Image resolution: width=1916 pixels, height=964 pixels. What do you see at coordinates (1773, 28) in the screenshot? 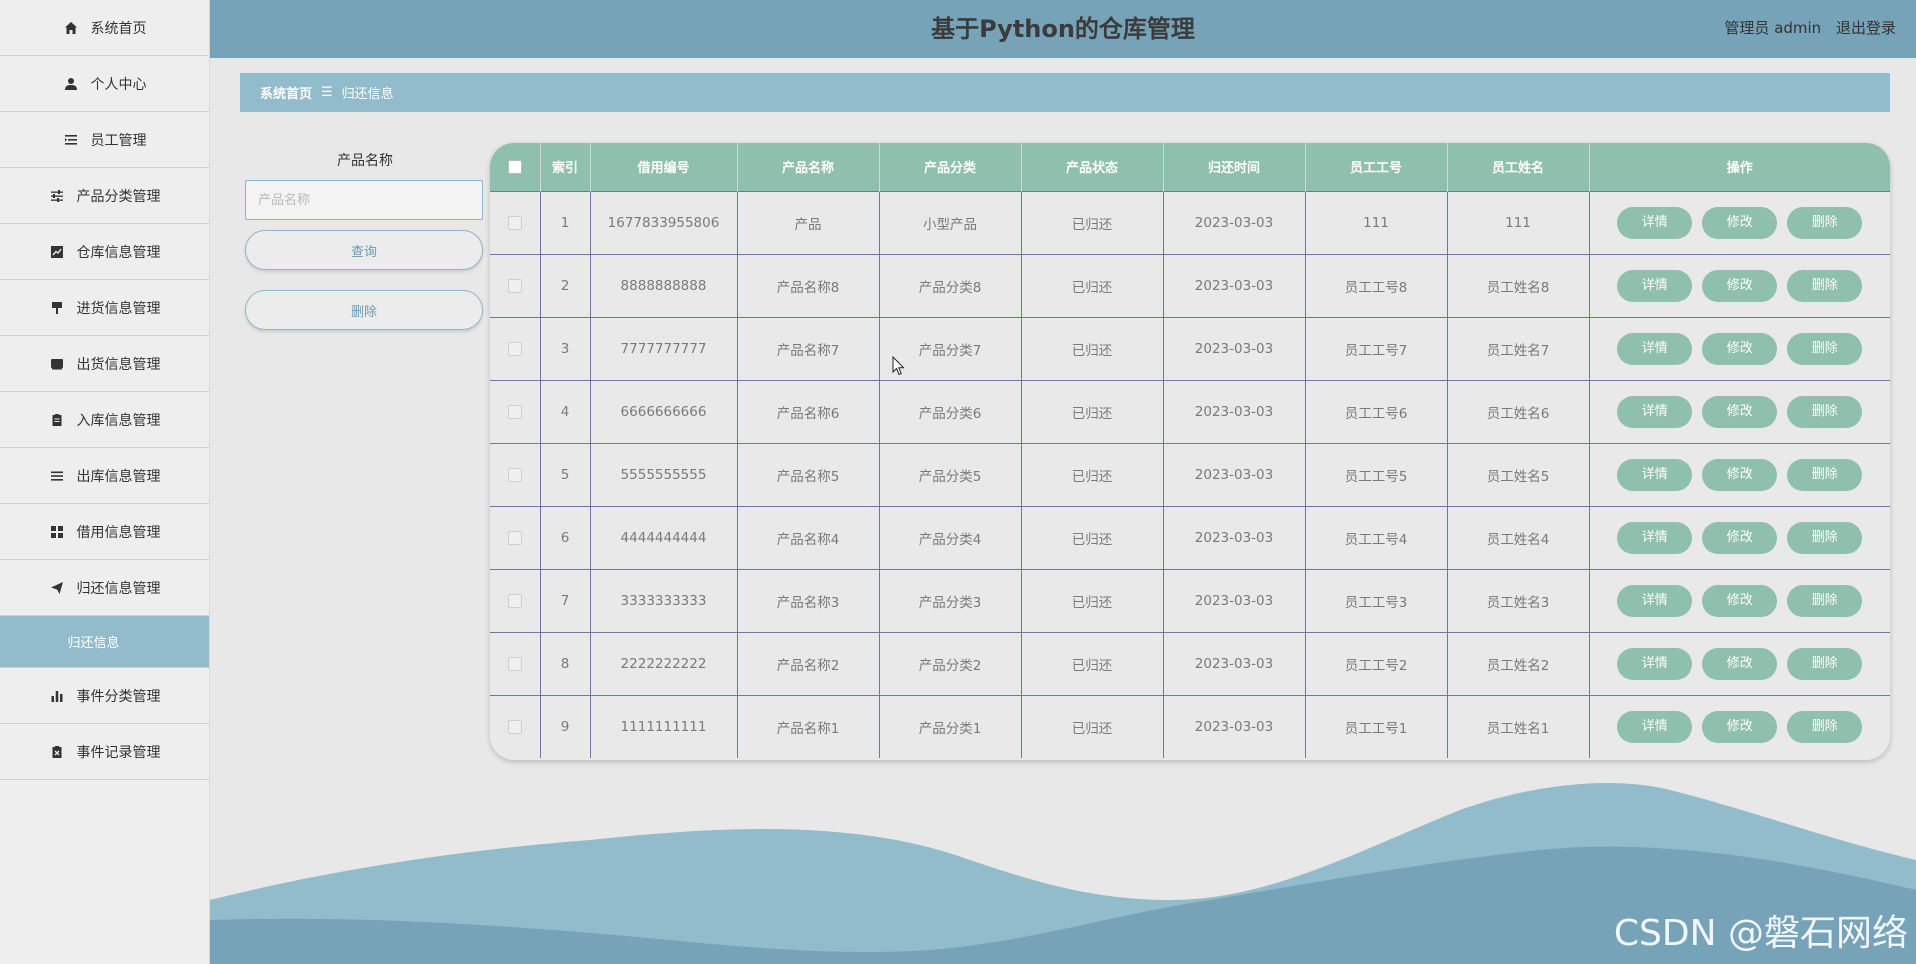
I see `user-label: 管理员 admin` at bounding box center [1773, 28].